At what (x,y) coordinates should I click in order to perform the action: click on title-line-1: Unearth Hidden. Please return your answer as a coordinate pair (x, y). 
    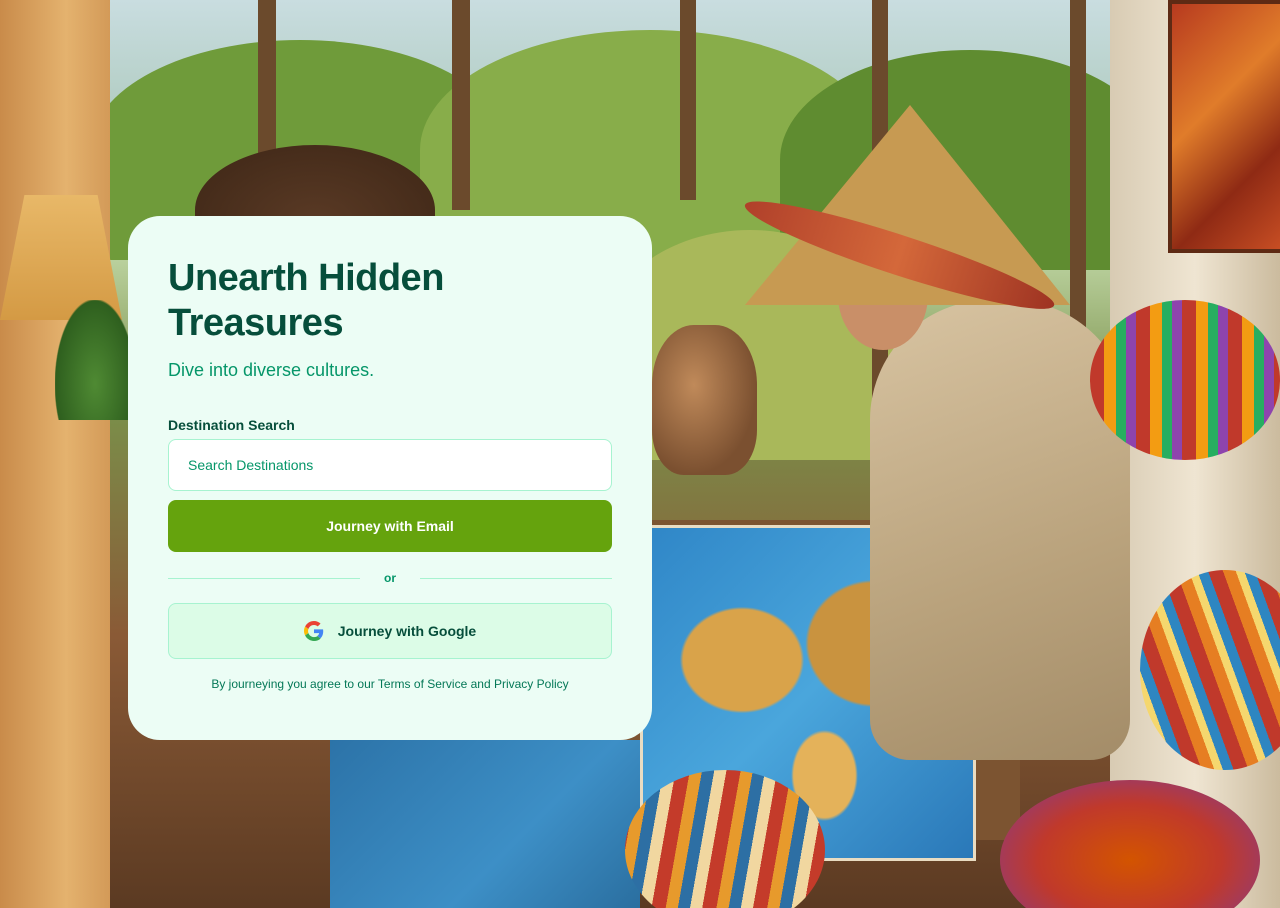
    Looking at the image, I should click on (306, 278).